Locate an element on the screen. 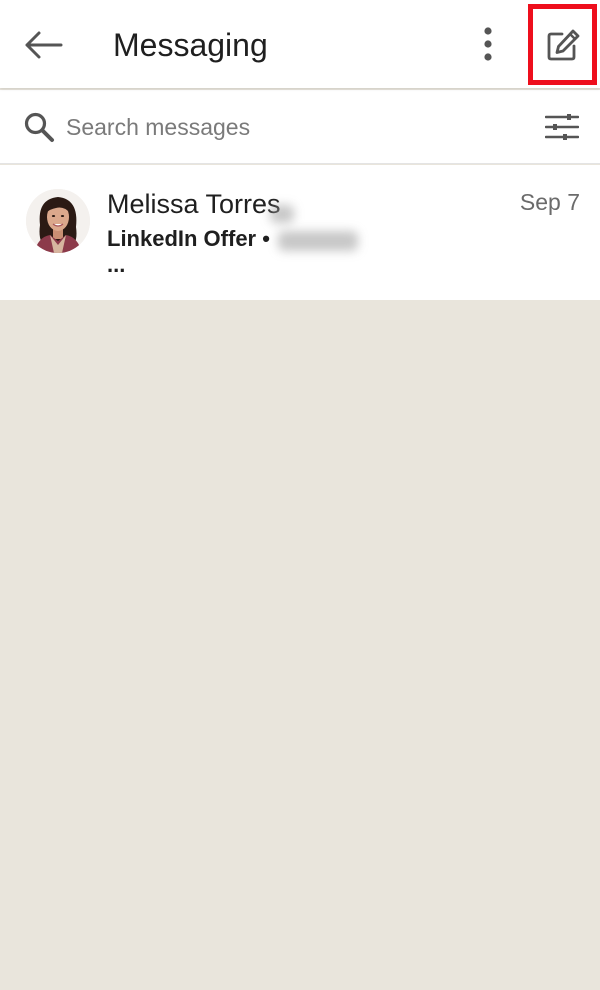  top-app-bar: Messaging is located at coordinates (300, 44).